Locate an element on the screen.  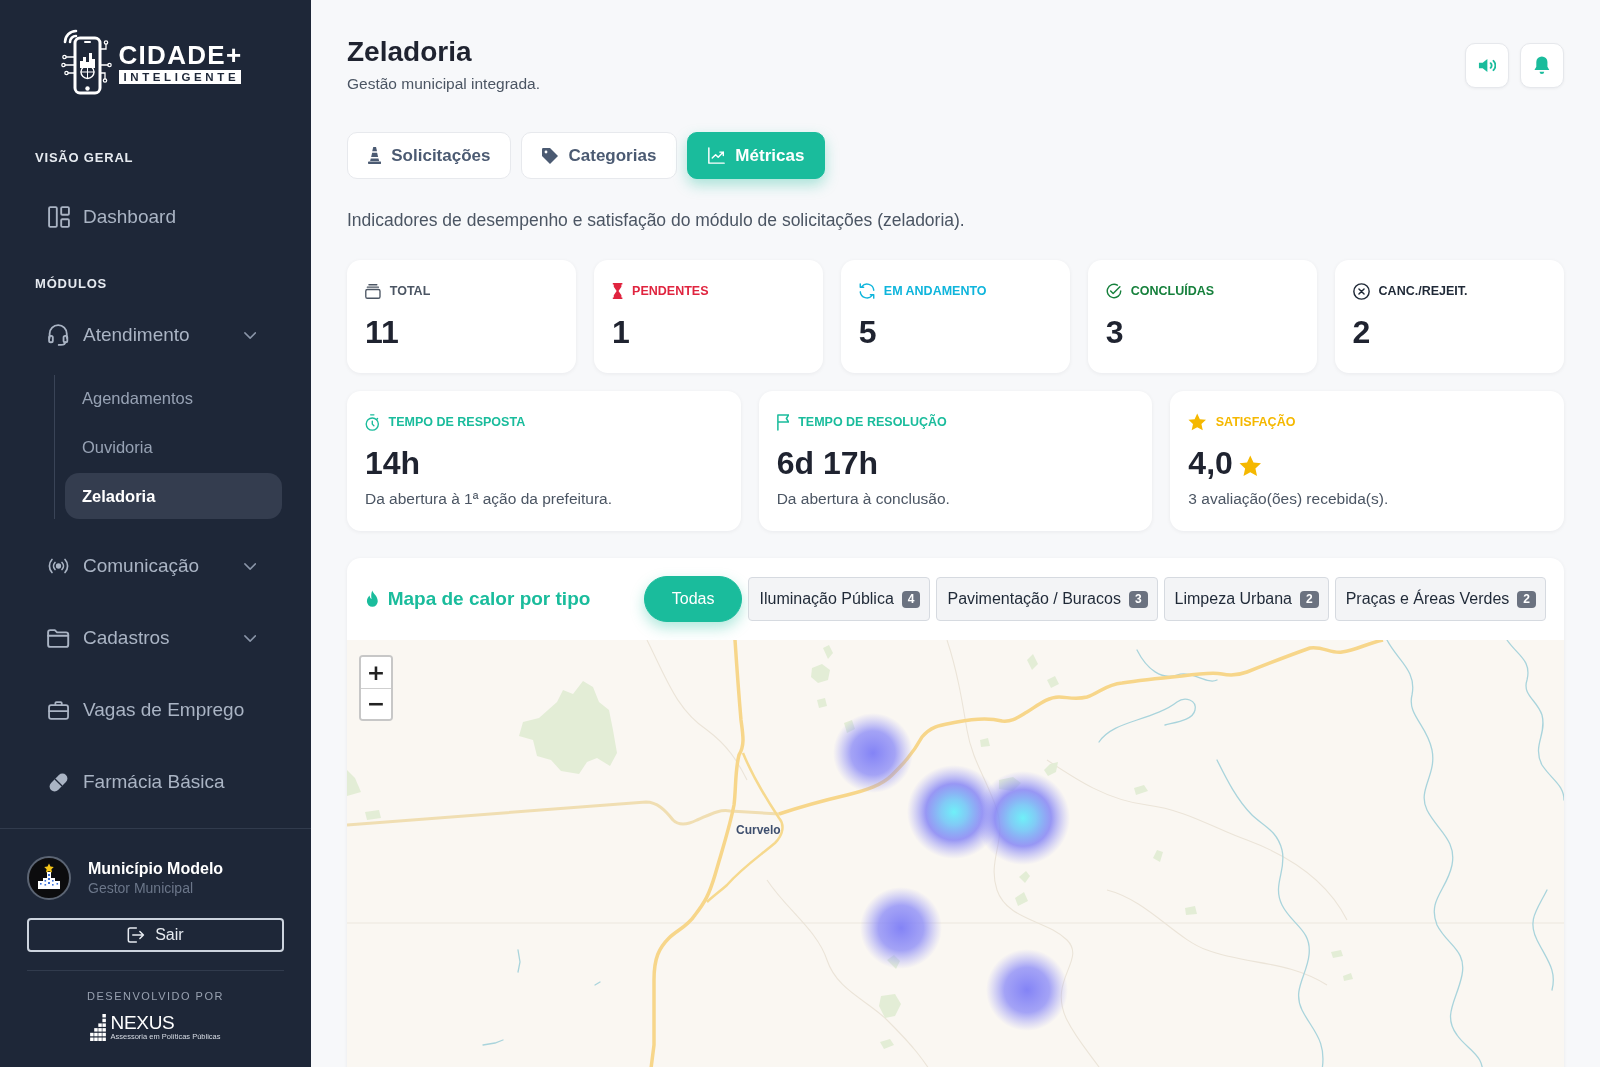
sidebar-item: Vagas de Emprego is located at coordinates (155, 710).